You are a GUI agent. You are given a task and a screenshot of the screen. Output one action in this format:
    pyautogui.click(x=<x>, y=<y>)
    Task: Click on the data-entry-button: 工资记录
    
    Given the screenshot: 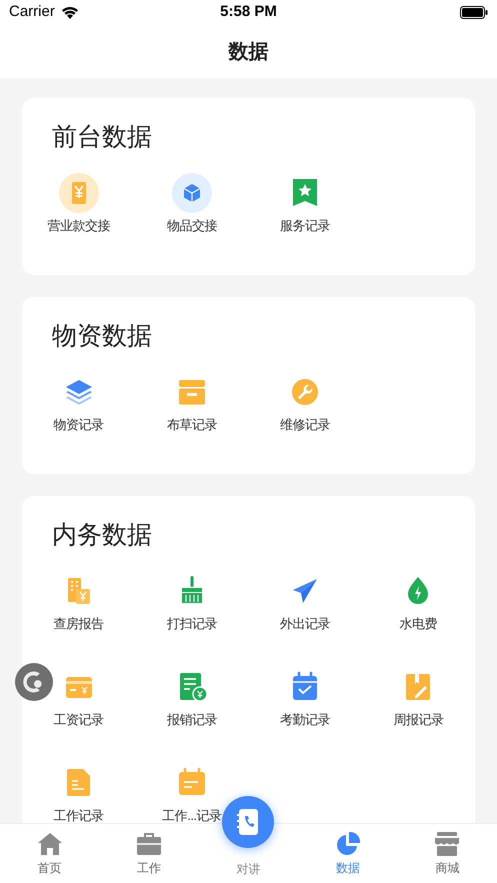 What is the action you would take?
    pyautogui.click(x=79, y=697)
    